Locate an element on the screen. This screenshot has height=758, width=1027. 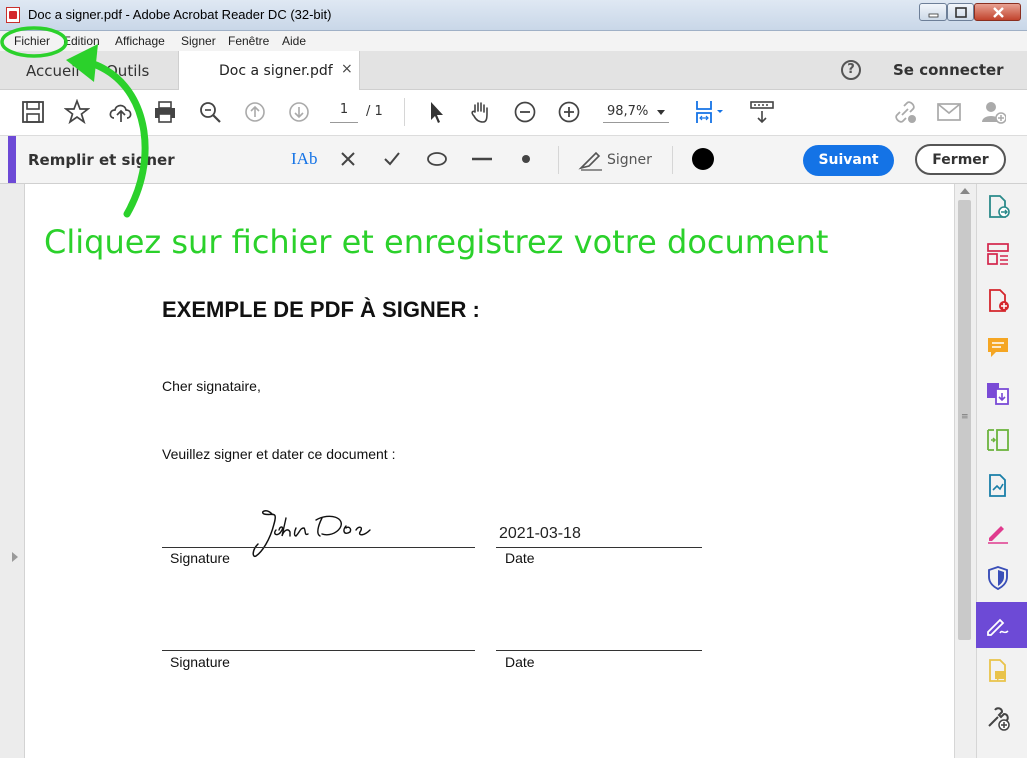
page-down-icon is located at coordinates (299, 112).